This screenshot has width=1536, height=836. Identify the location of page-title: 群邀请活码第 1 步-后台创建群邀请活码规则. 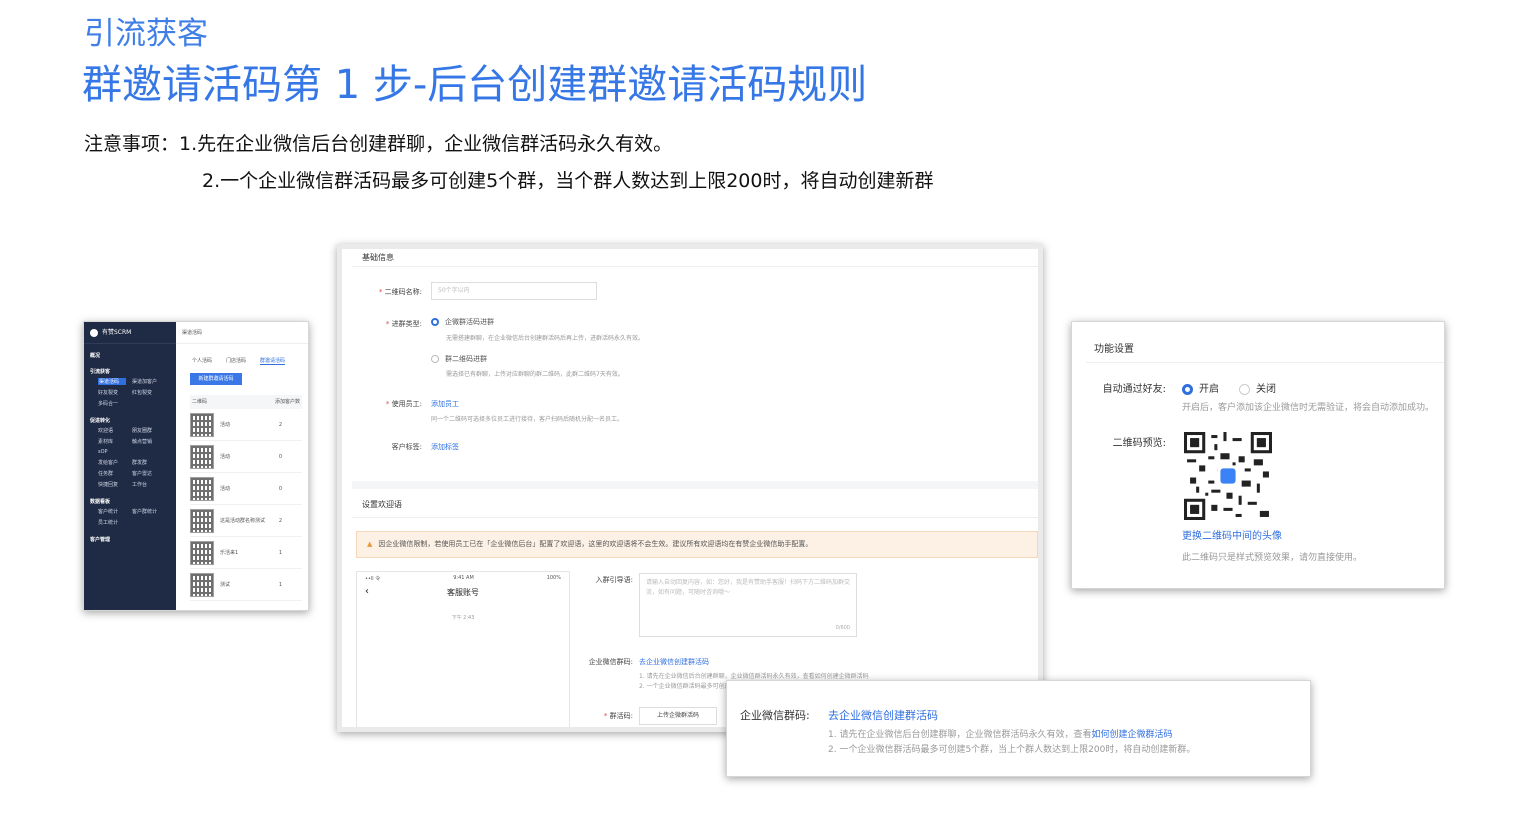
(475, 85).